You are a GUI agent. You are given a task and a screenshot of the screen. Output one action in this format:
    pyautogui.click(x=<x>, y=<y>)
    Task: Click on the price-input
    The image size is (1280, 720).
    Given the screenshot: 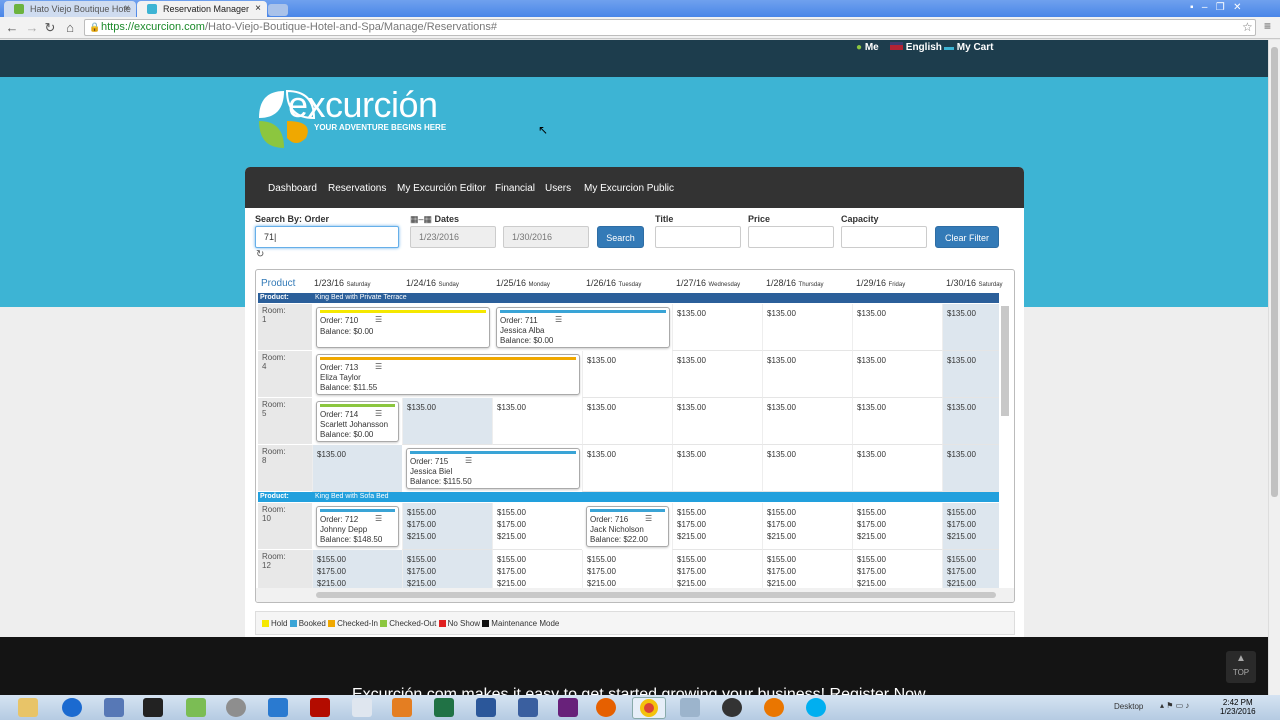 What is the action you would take?
    pyautogui.click(x=791, y=237)
    